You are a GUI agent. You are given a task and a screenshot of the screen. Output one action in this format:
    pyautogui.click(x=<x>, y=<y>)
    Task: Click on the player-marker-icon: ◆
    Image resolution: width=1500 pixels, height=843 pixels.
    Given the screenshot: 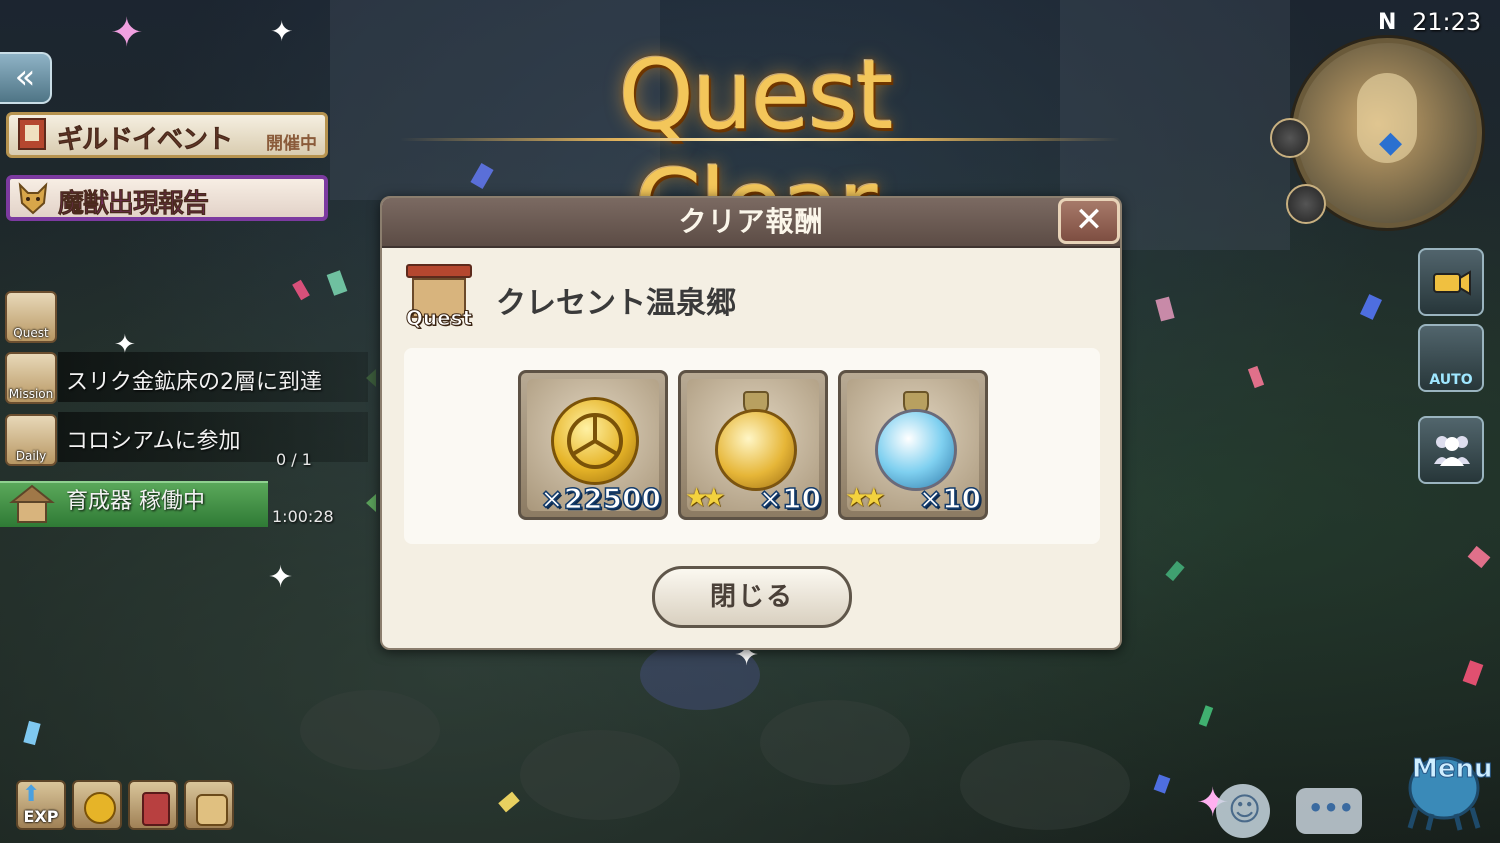 What is the action you would take?
    pyautogui.click(x=1391, y=142)
    